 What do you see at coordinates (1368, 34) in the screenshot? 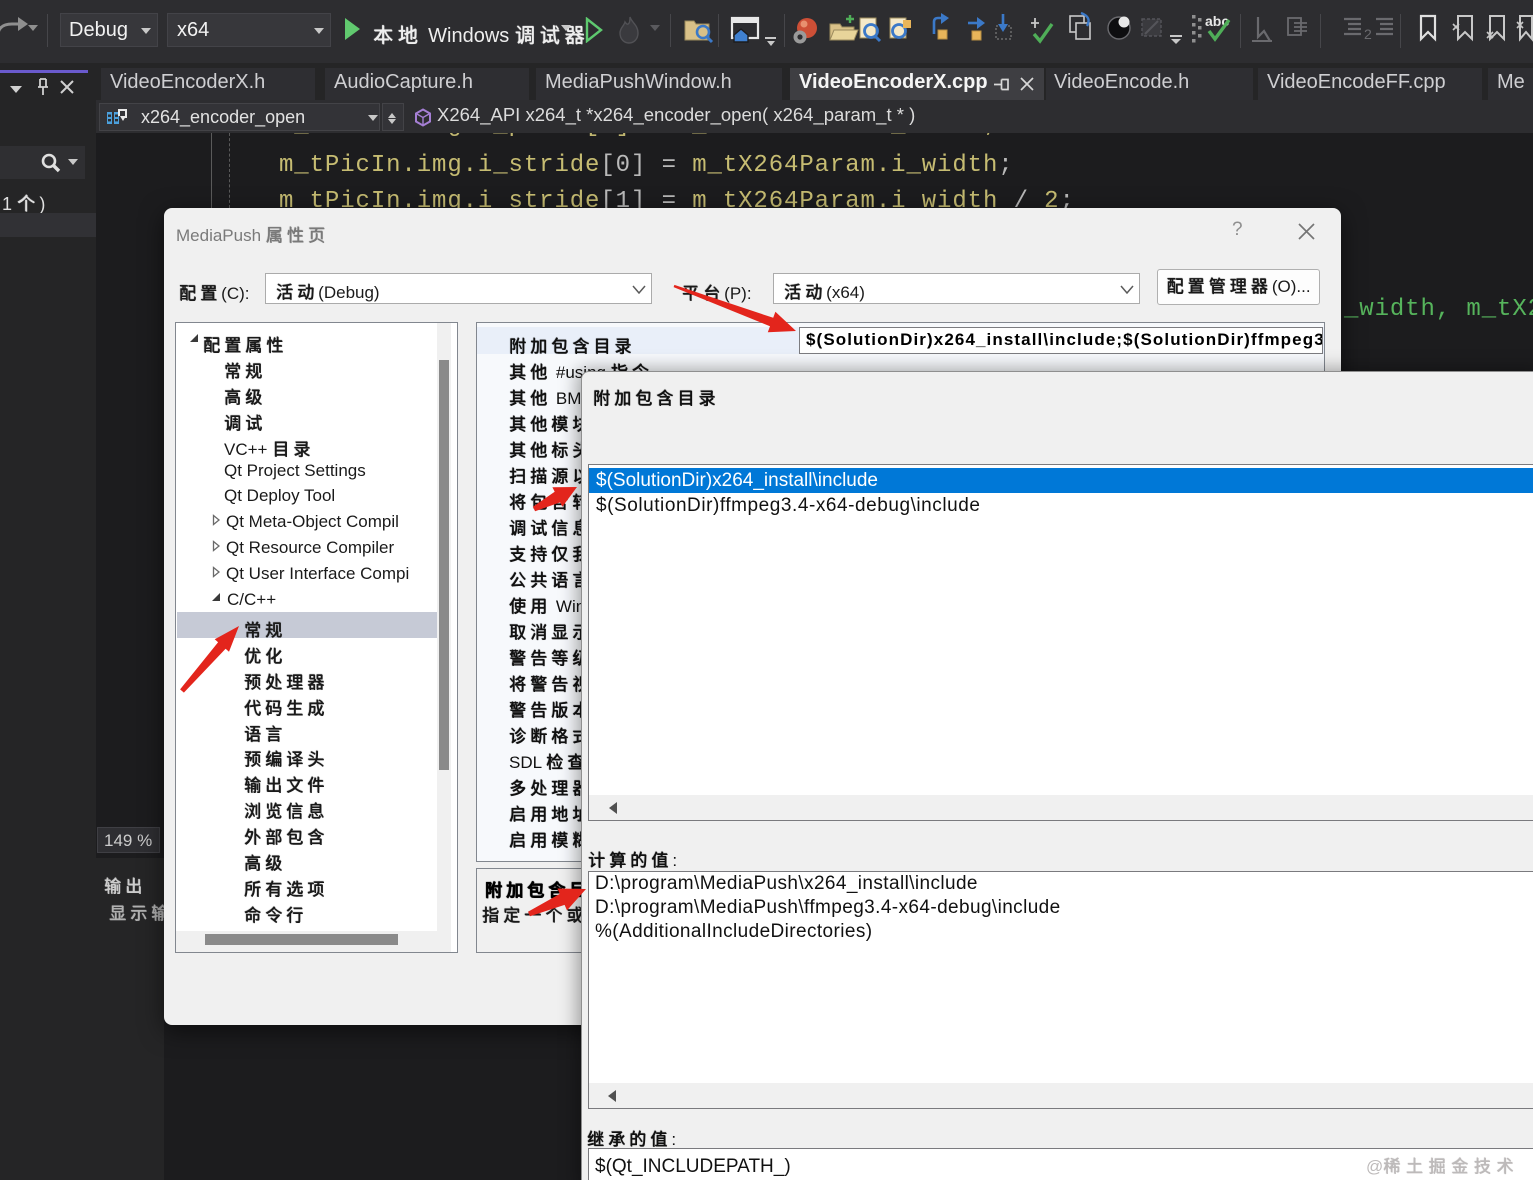
I see `svg-text: 2` at bounding box center [1368, 34].